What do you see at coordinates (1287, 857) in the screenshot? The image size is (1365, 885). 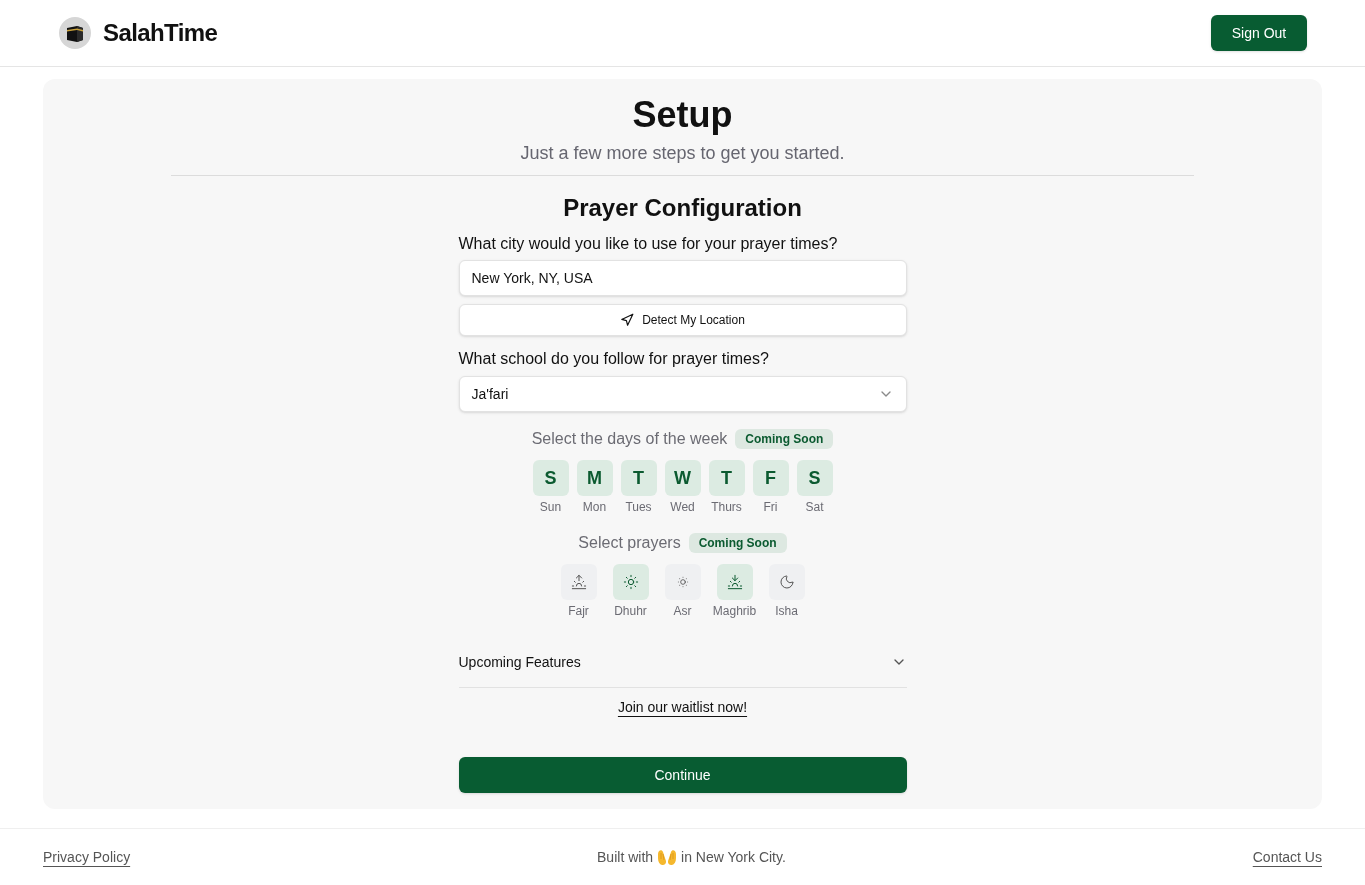 I see `contact-us-link: Contact Us` at bounding box center [1287, 857].